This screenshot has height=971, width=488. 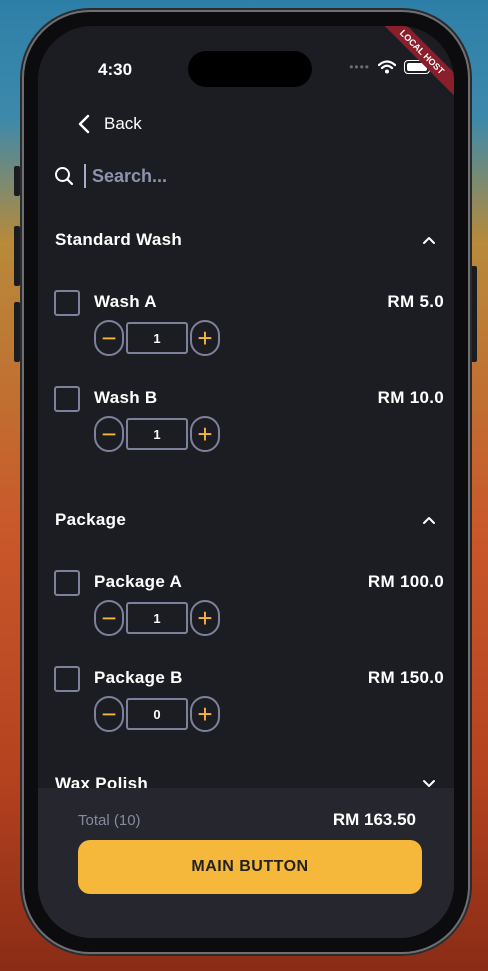 What do you see at coordinates (119, 239) in the screenshot?
I see `section-title: Standard Wash` at bounding box center [119, 239].